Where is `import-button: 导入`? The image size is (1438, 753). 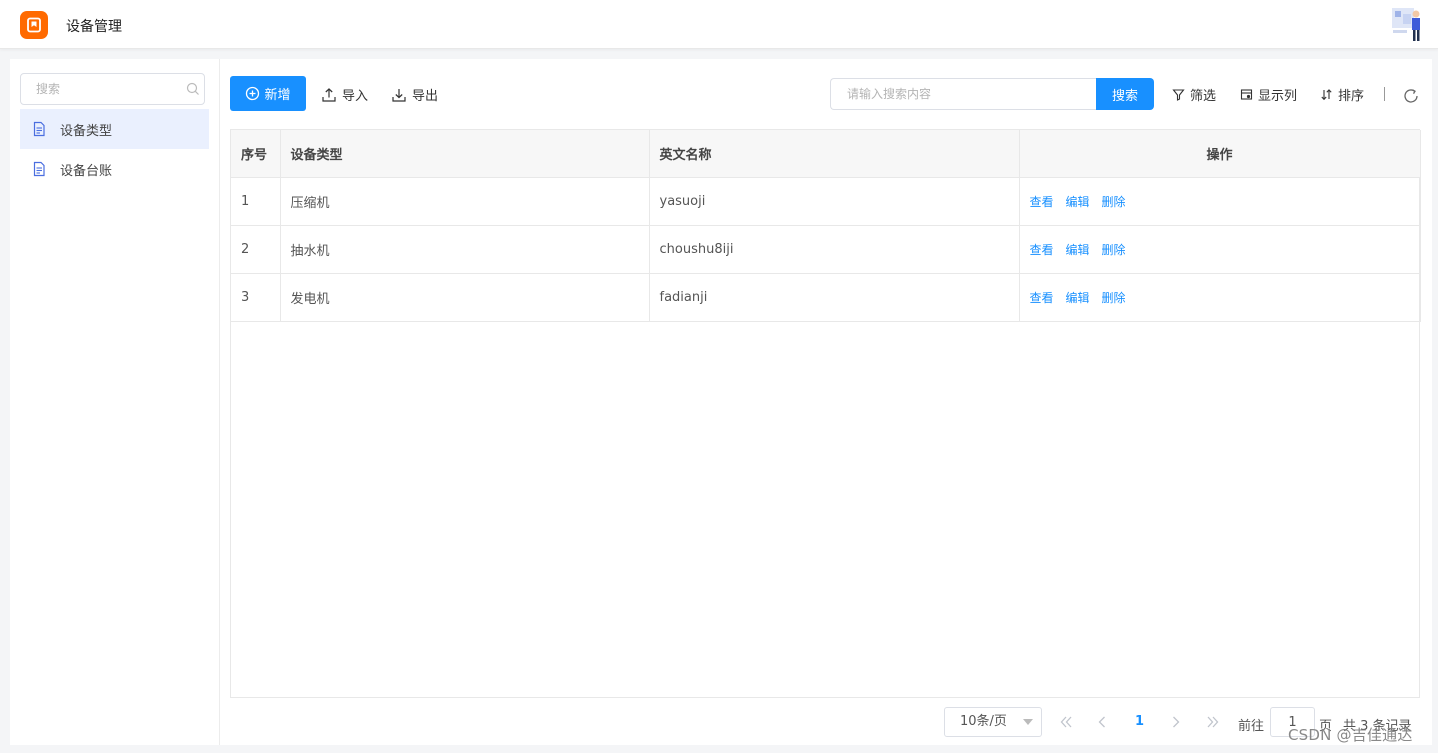 import-button: 导入 is located at coordinates (344, 94).